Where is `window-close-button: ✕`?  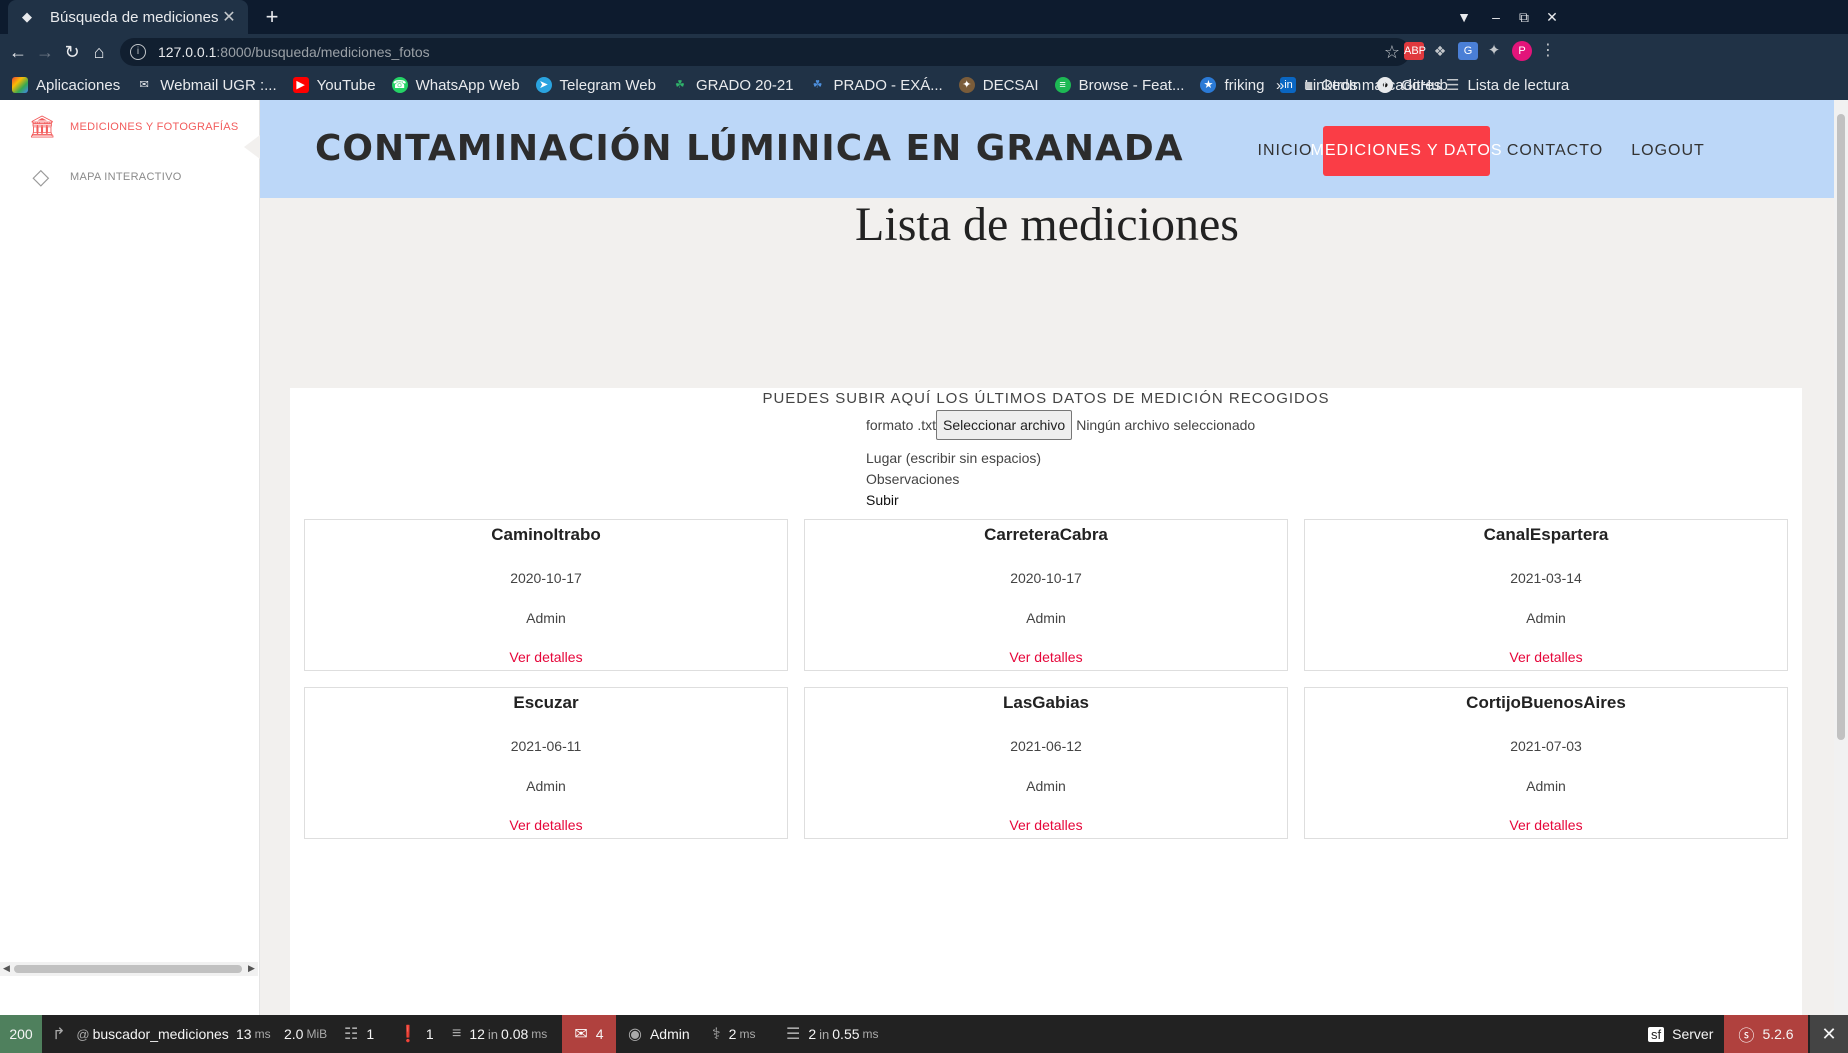 window-close-button: ✕ is located at coordinates (1552, 17).